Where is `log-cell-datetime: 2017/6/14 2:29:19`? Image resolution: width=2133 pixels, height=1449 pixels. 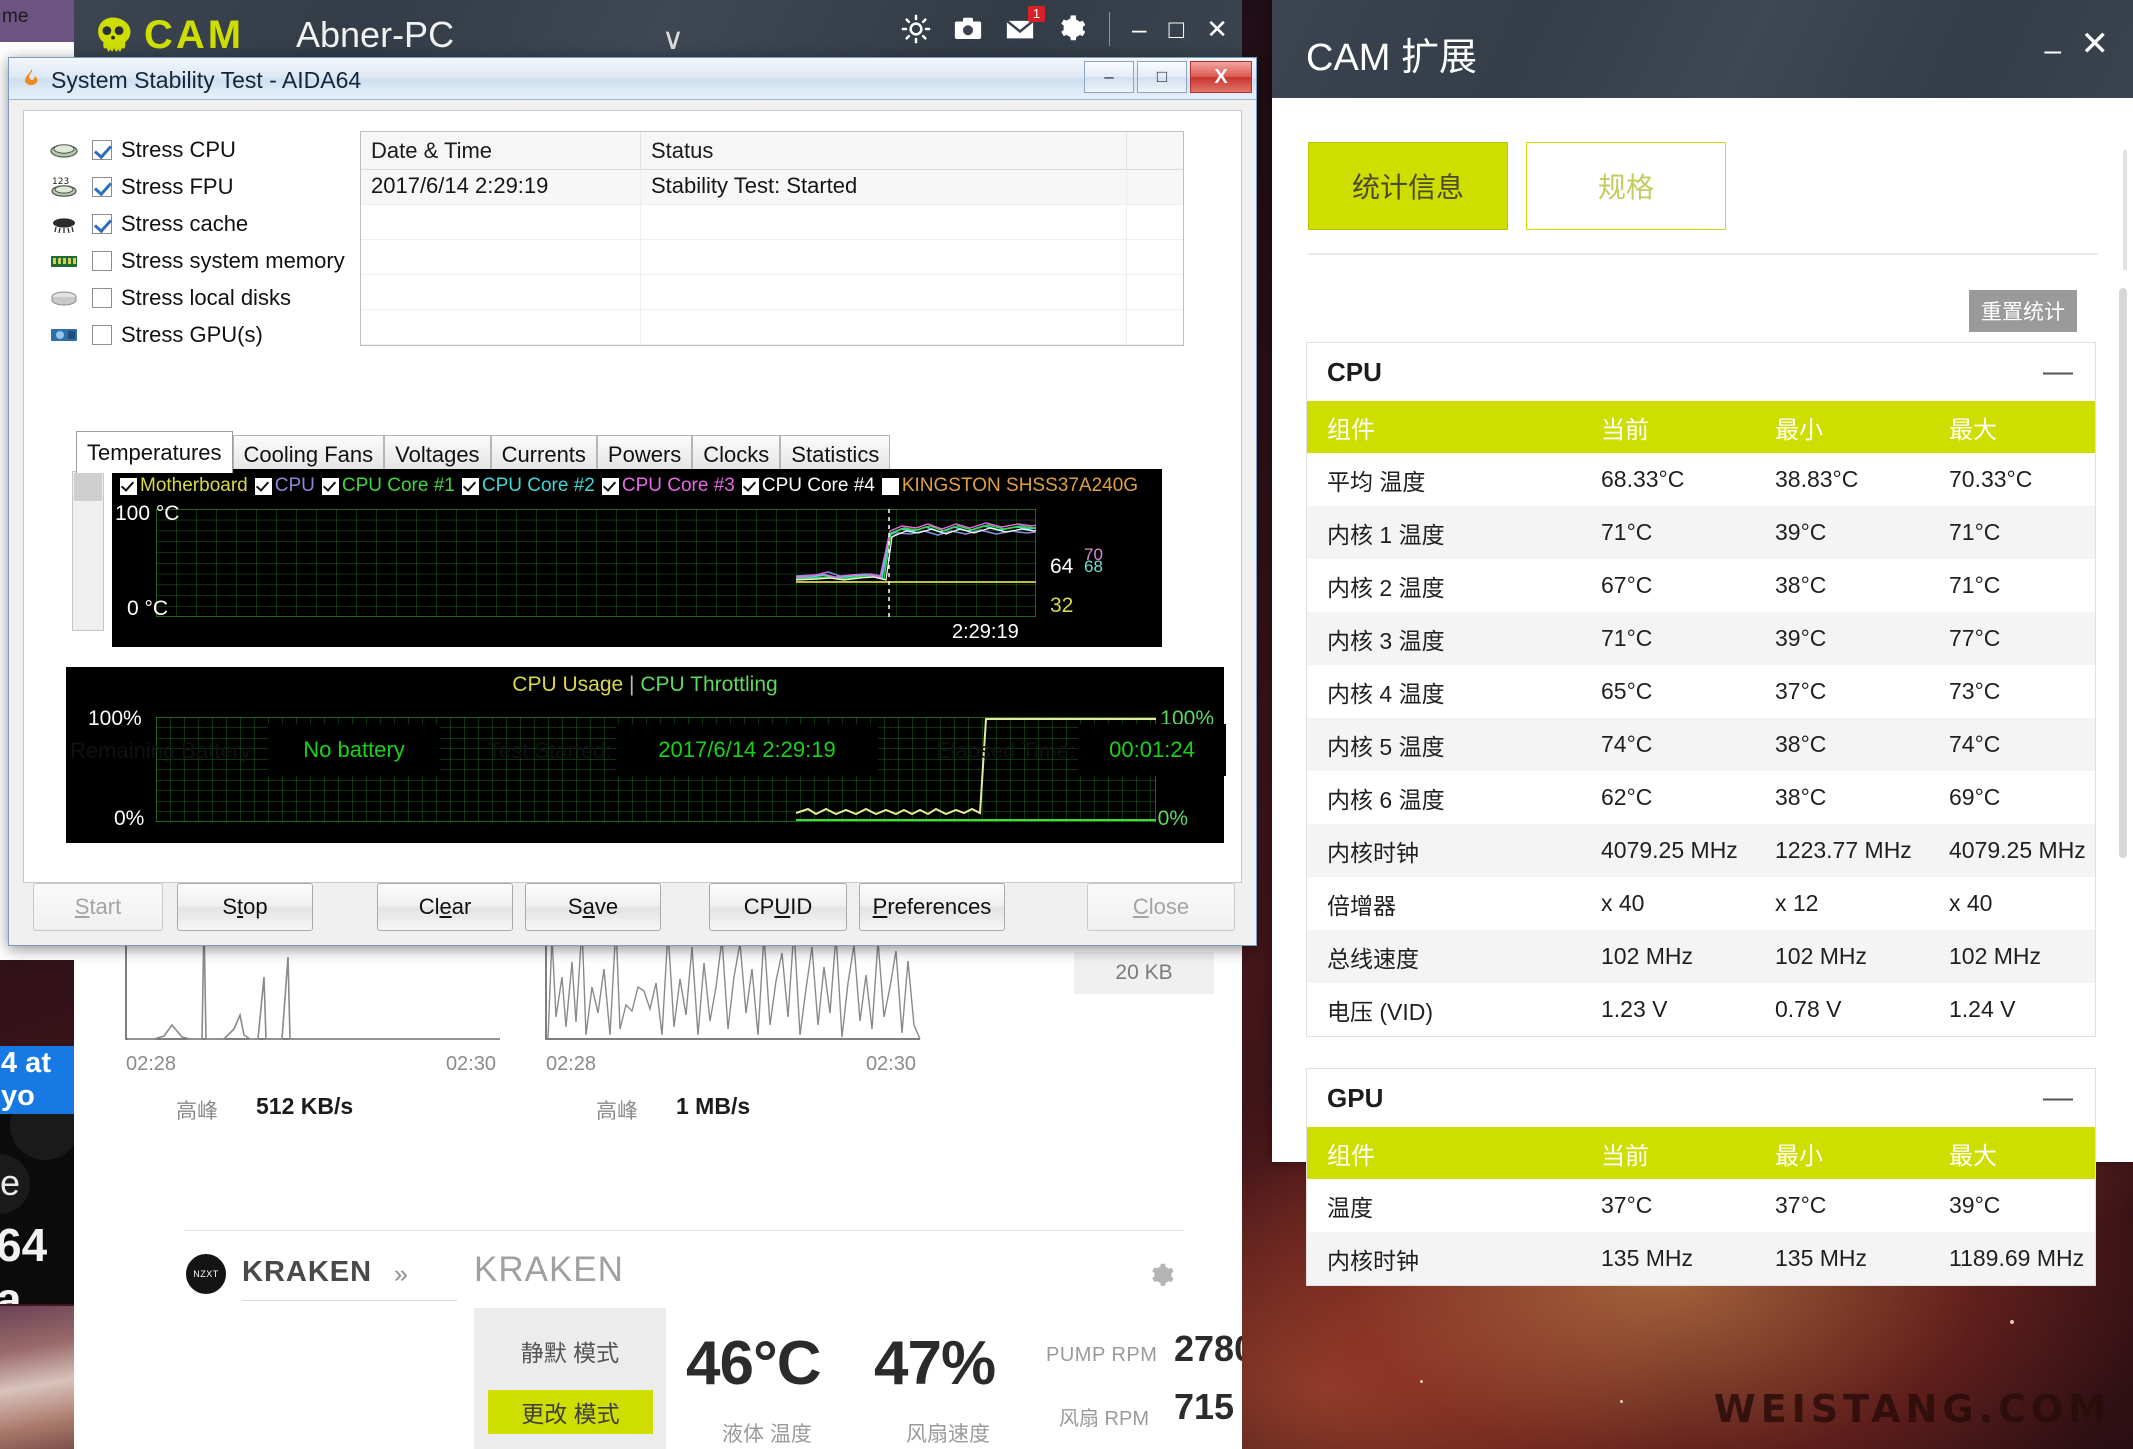
log-cell-datetime: 2017/6/14 2:29:19 is located at coordinates (501, 187).